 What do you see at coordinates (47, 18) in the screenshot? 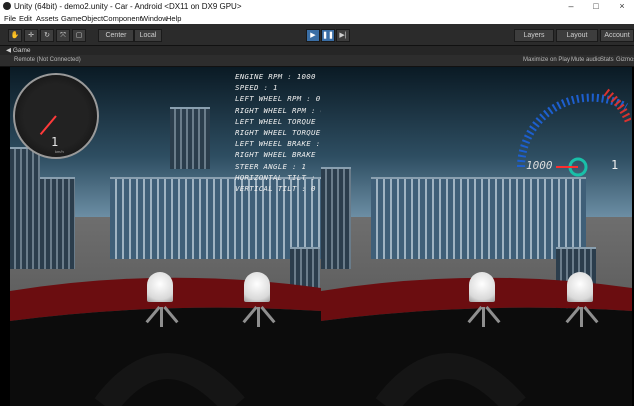
I see `menu-assets: Assets` at bounding box center [47, 18].